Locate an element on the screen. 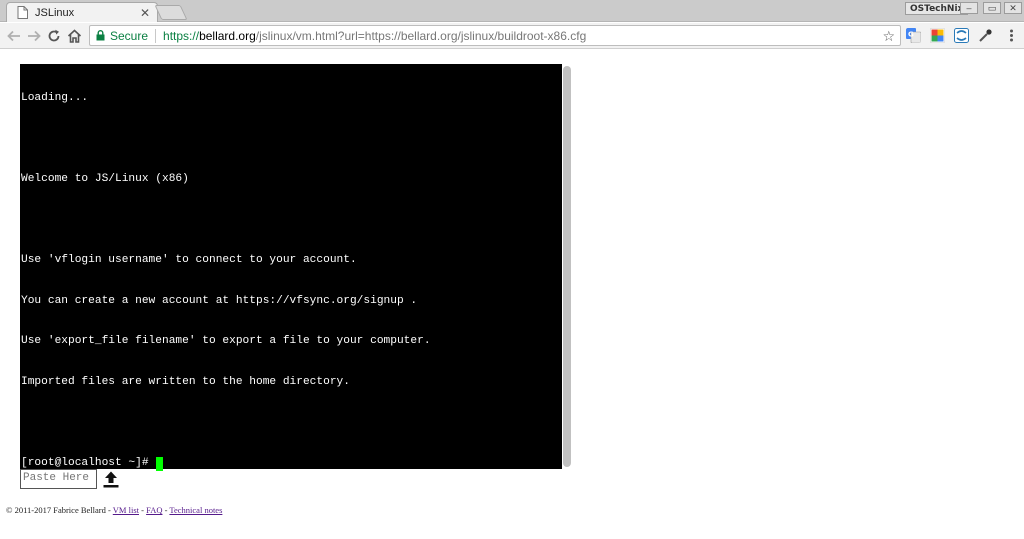 The width and height of the screenshot is (1024, 539). maximize-button: ▭ is located at coordinates (992, 8).